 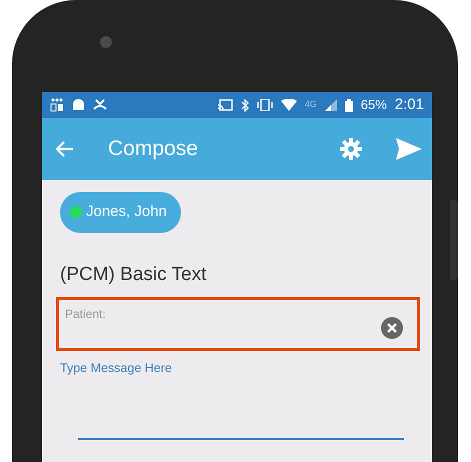 What do you see at coordinates (310, 105) in the screenshot?
I see `network-type: 4G` at bounding box center [310, 105].